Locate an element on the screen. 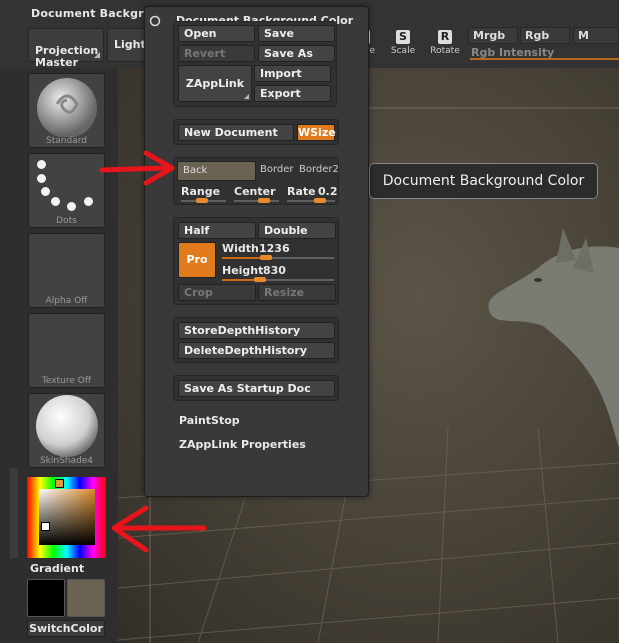  color-marker is located at coordinates (45, 526).